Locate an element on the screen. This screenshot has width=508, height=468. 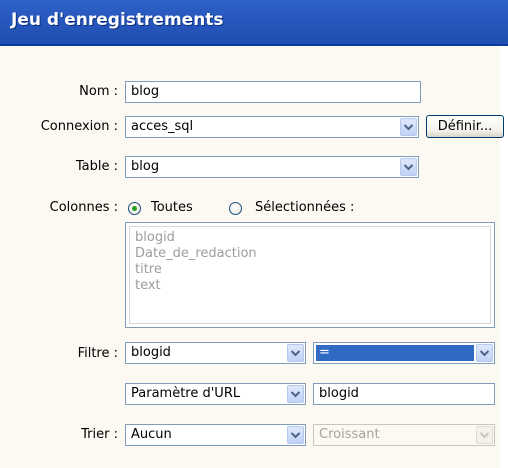
radio-selectionnees-label: Sélectionnées : is located at coordinates (304, 207).